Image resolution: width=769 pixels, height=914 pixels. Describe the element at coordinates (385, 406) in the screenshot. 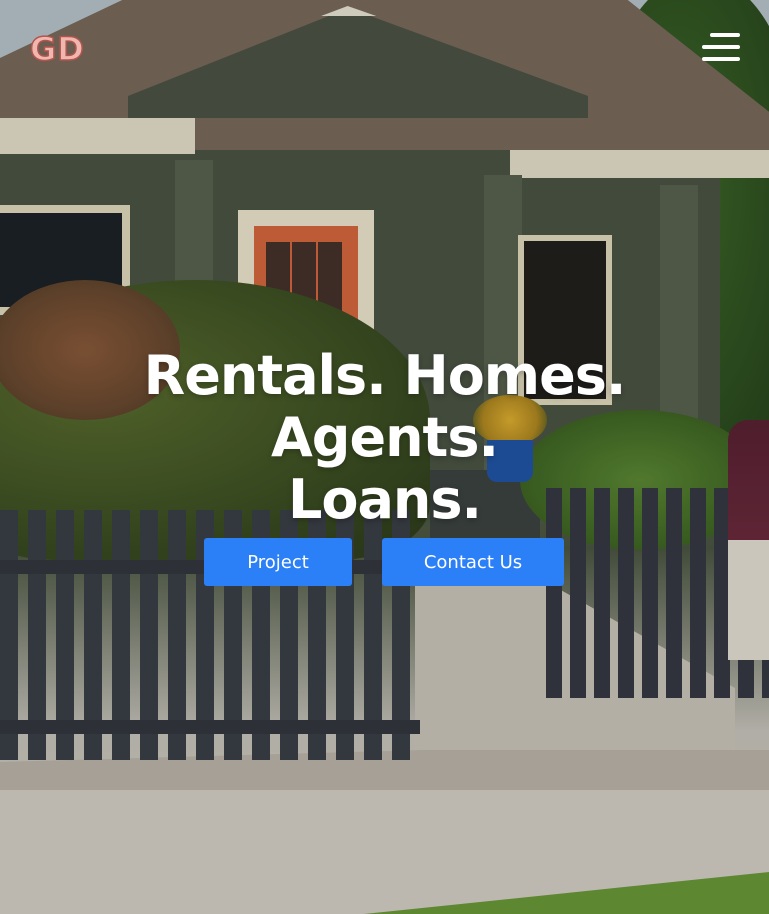

I see `headline-line-1: Rentals. Homes. Agents.` at that location.